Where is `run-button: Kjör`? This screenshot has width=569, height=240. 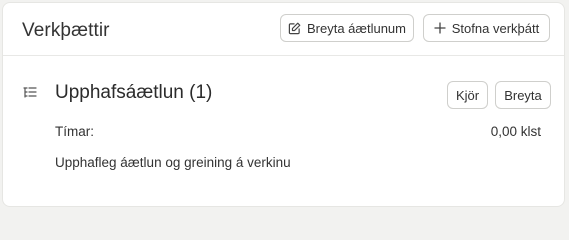 run-button: Kjör is located at coordinates (467, 95).